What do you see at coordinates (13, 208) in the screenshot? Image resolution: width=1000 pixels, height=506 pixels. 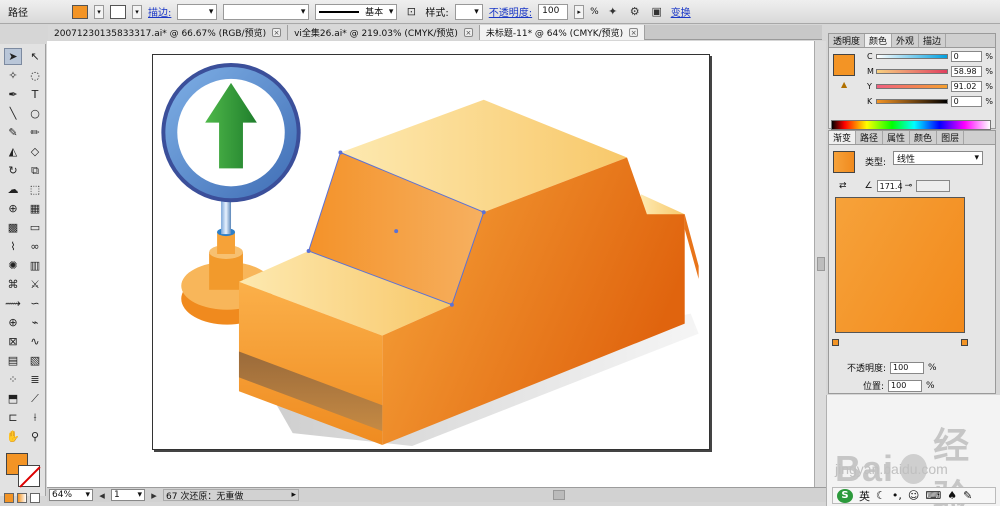 I see `shape-builder-tool-icon: ⊕` at bounding box center [13, 208].